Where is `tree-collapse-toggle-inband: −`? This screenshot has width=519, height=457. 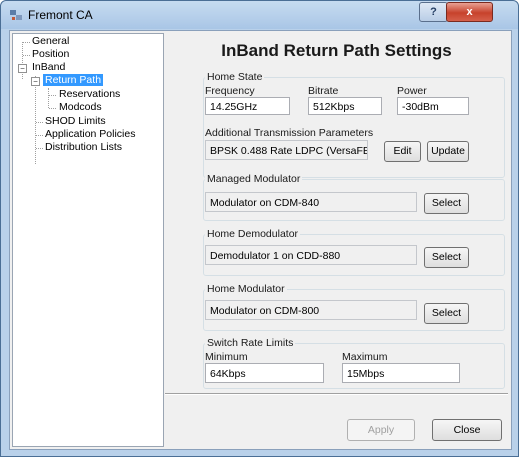
tree-collapse-toggle-inband: − is located at coordinates (22, 68).